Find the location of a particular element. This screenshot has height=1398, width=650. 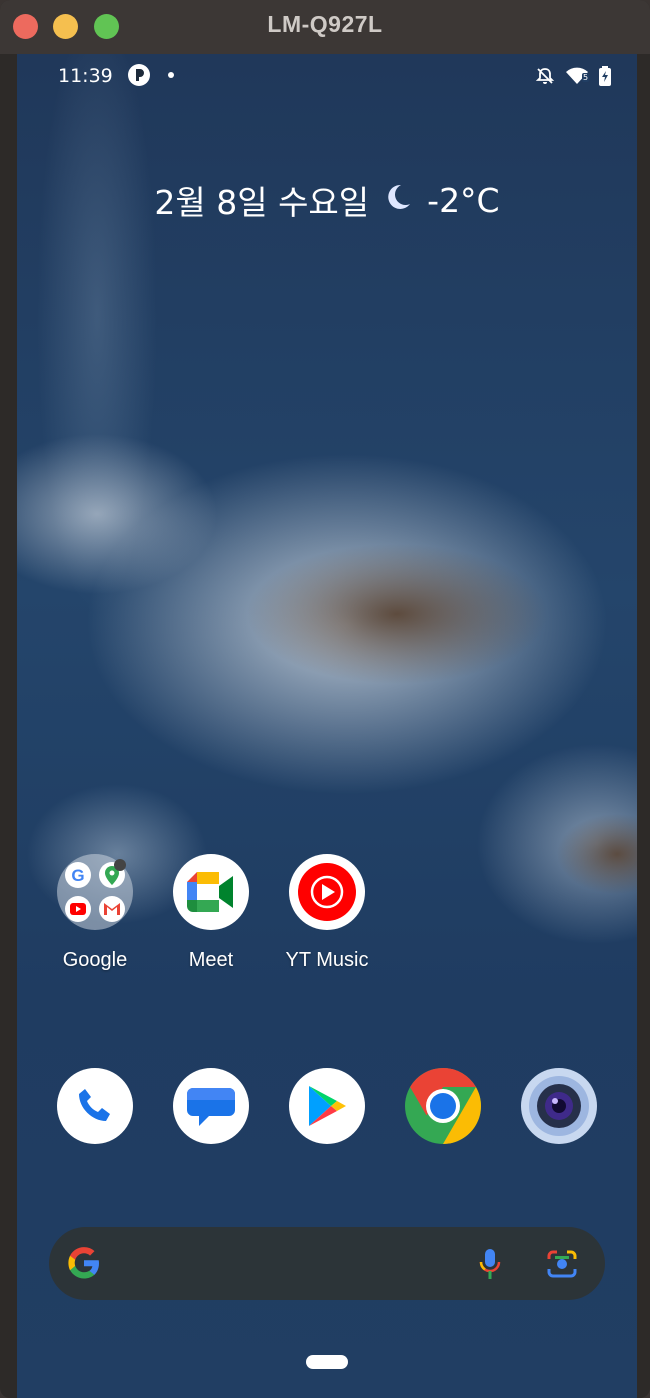

wifi-badge: 5 is located at coordinates (586, 77).